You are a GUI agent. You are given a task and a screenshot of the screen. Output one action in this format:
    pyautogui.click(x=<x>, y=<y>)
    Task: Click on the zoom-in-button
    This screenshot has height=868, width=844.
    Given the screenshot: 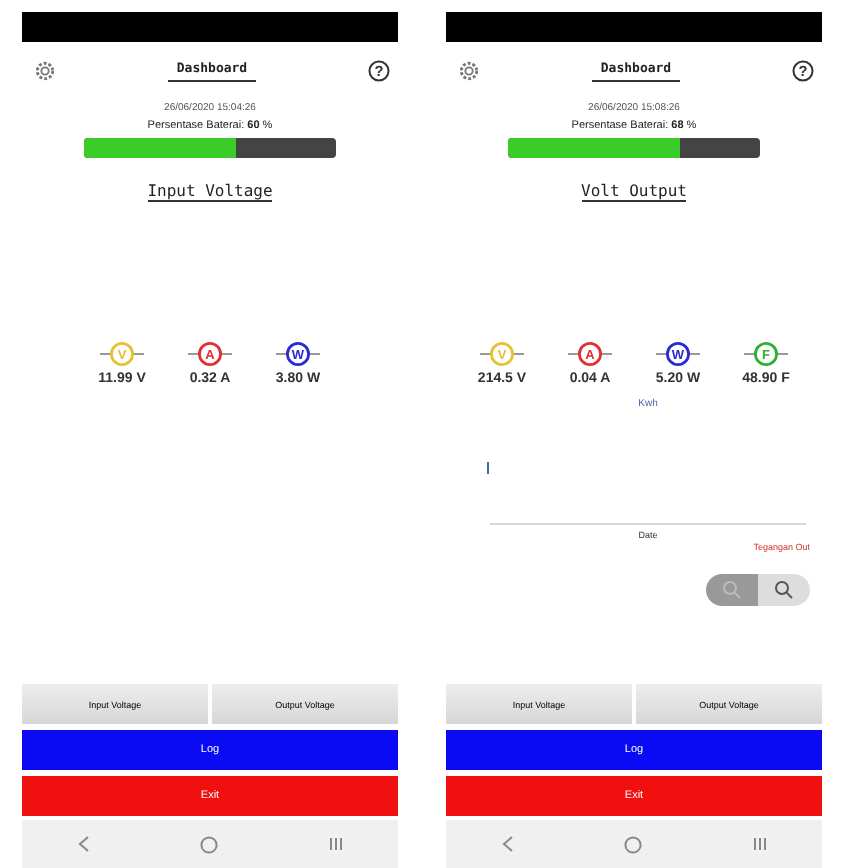 What is the action you would take?
    pyautogui.click(x=784, y=590)
    